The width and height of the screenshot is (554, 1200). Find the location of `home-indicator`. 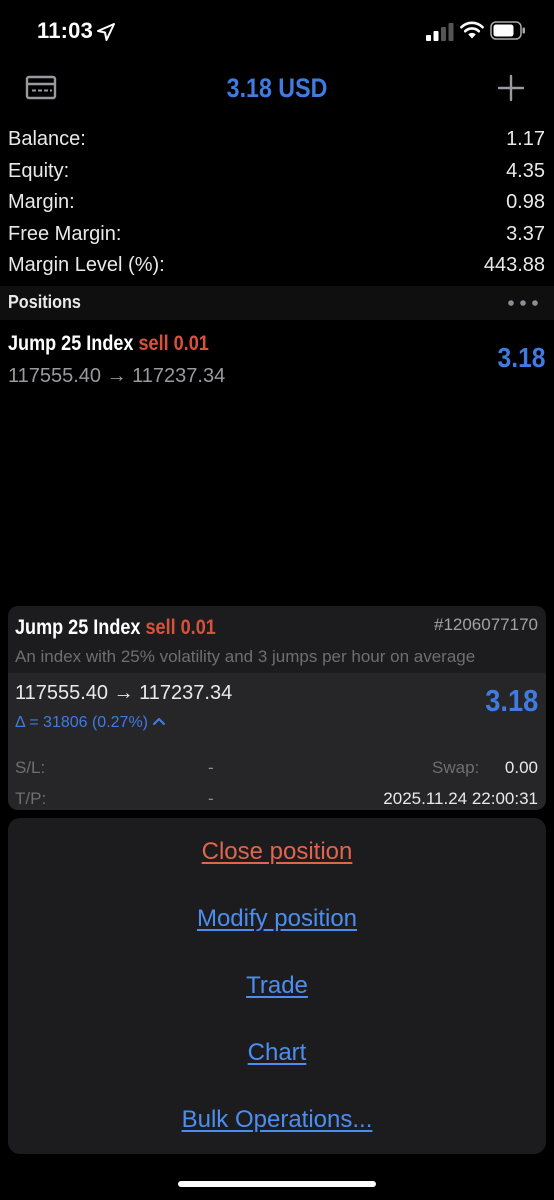

home-indicator is located at coordinates (277, 1184).